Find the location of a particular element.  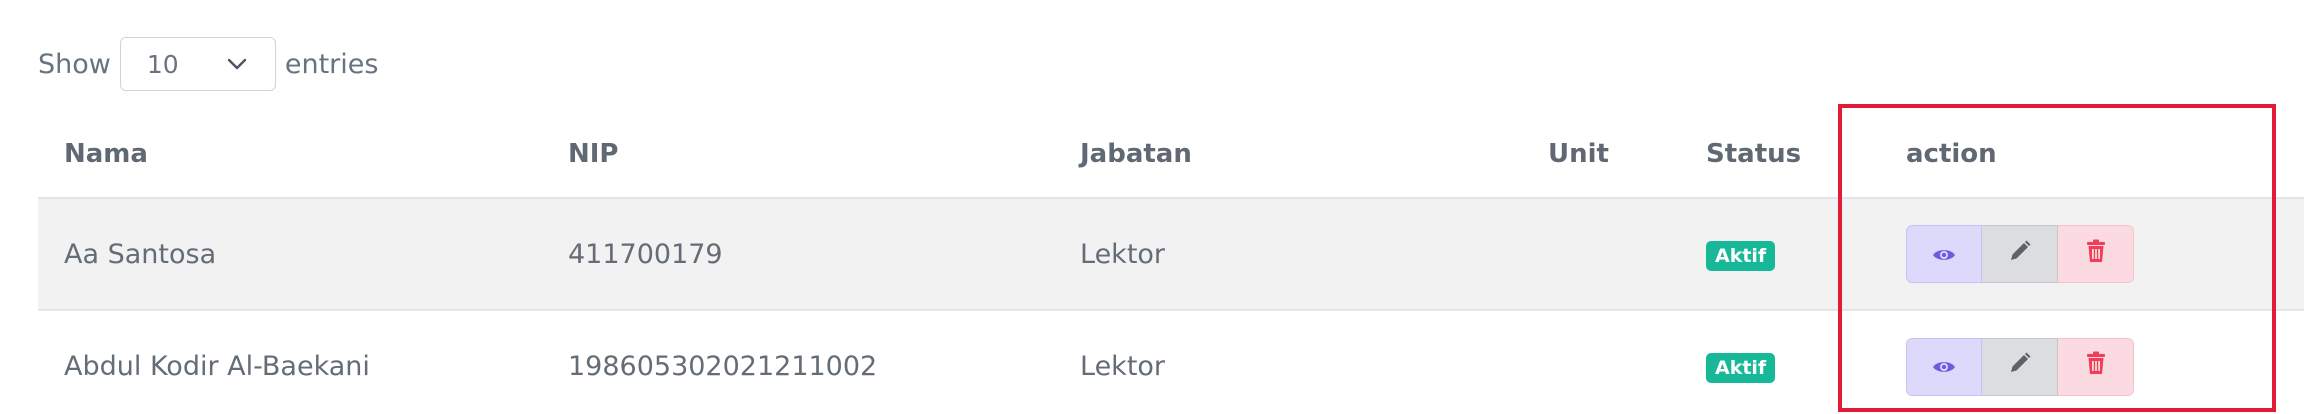

cell-nip: 198605302021211002 is located at coordinates (723, 366).